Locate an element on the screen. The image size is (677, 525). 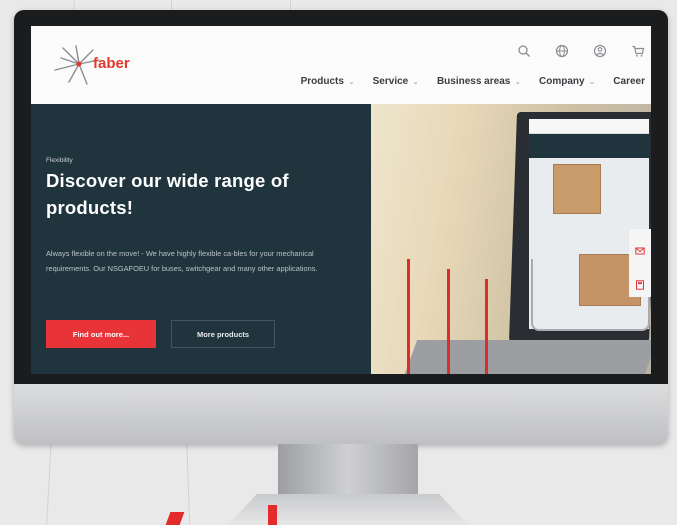
nav-item-career: Career is located at coordinates (629, 81).